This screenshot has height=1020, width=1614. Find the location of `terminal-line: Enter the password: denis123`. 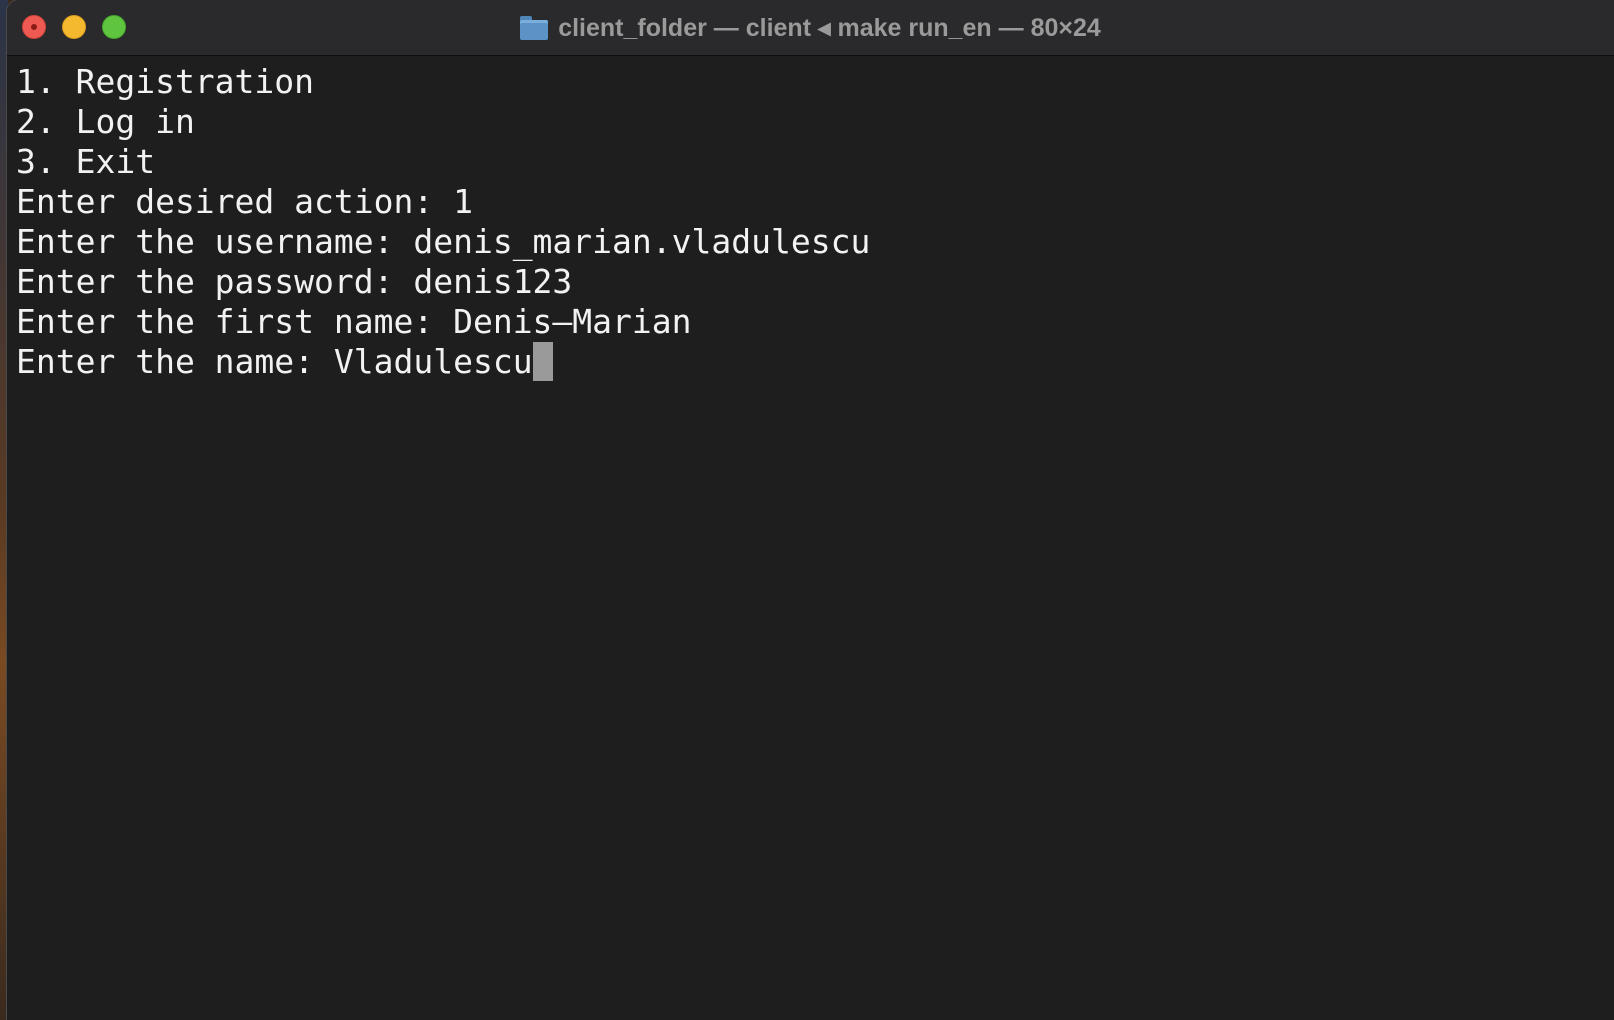

terminal-line: Enter the password: denis123 is located at coordinates (294, 281).